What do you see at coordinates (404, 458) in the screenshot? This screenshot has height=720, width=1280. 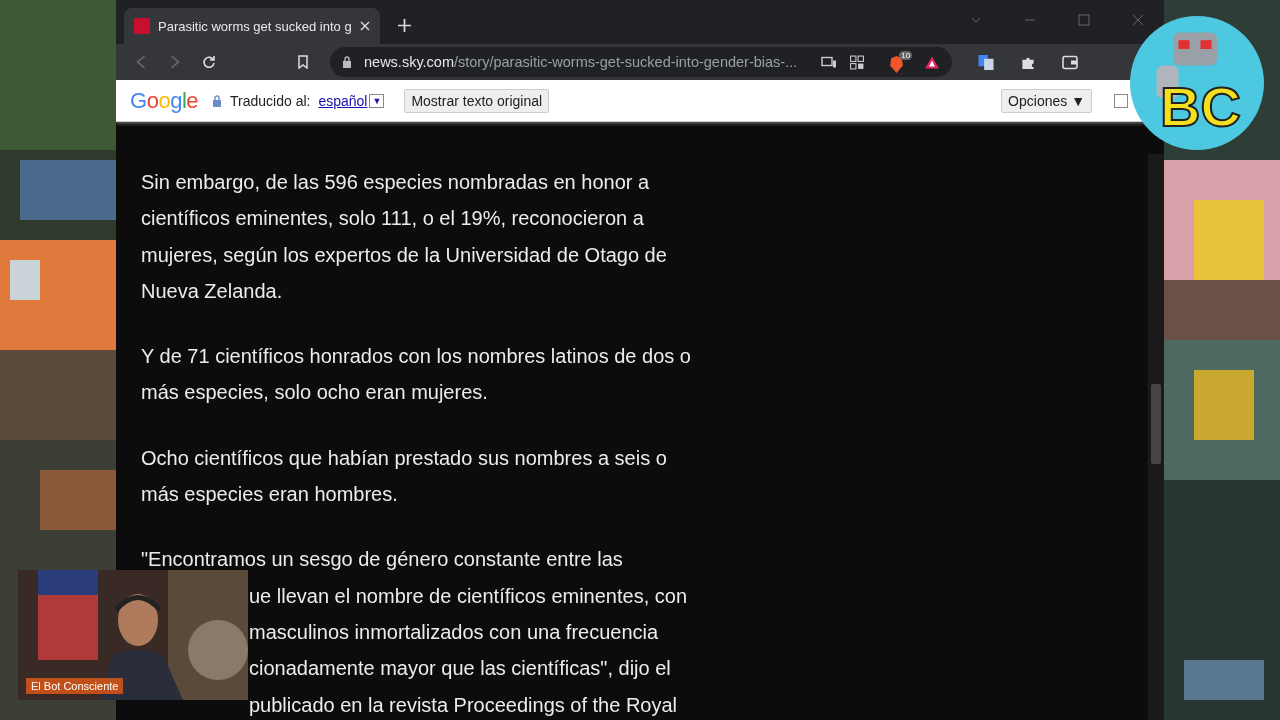 I see `article-text: Ocho científicos que habían prestado sus nombres a seis o` at bounding box center [404, 458].